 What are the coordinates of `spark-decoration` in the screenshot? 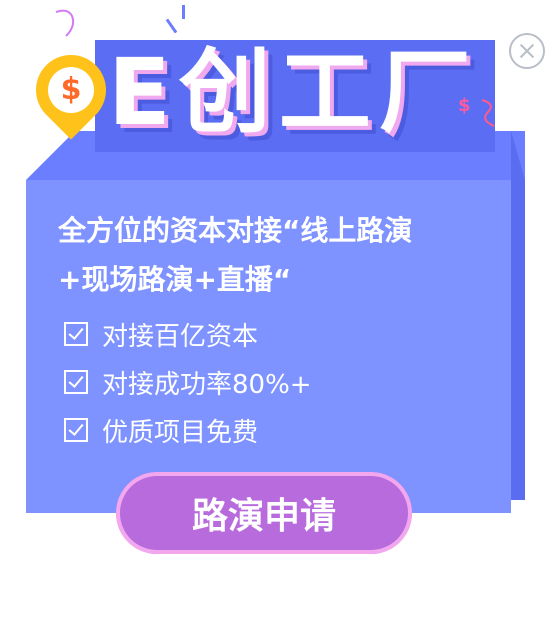 It's located at (183, 12).